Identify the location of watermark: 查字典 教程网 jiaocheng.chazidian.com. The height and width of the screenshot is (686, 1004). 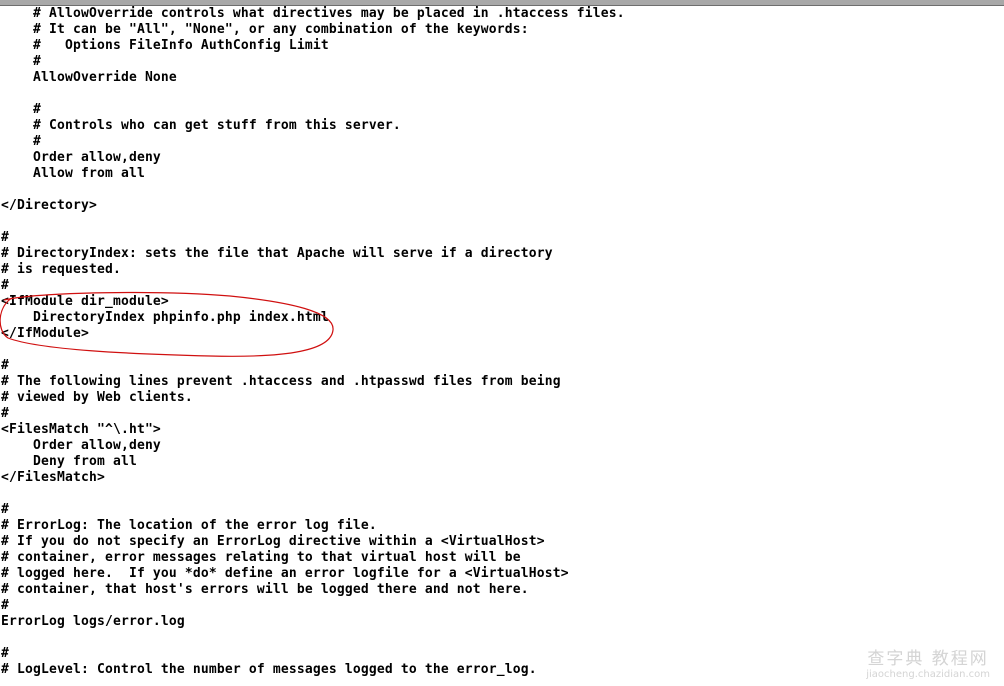
(928, 662).